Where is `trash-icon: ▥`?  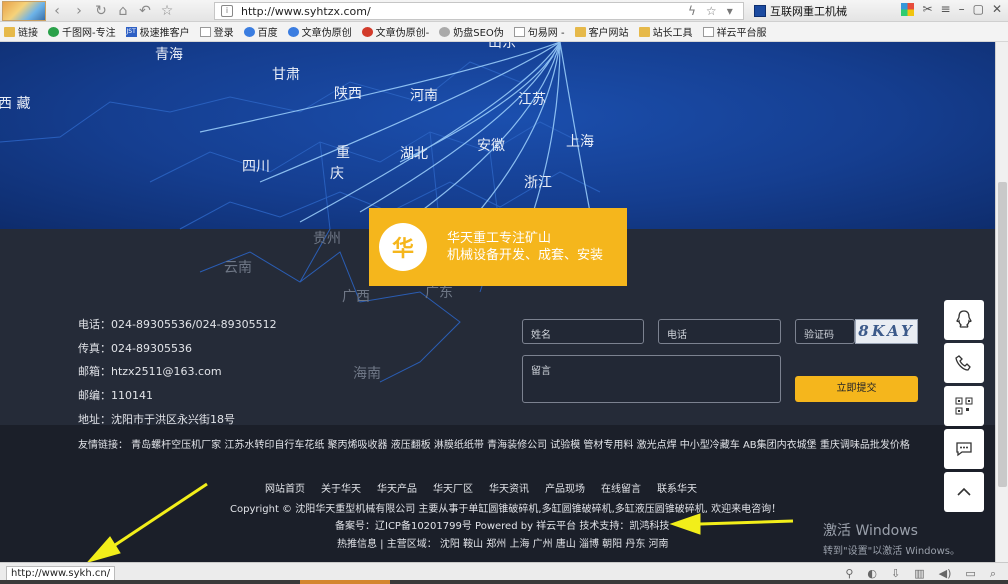
trash-icon: ▥ is located at coordinates (919, 574).